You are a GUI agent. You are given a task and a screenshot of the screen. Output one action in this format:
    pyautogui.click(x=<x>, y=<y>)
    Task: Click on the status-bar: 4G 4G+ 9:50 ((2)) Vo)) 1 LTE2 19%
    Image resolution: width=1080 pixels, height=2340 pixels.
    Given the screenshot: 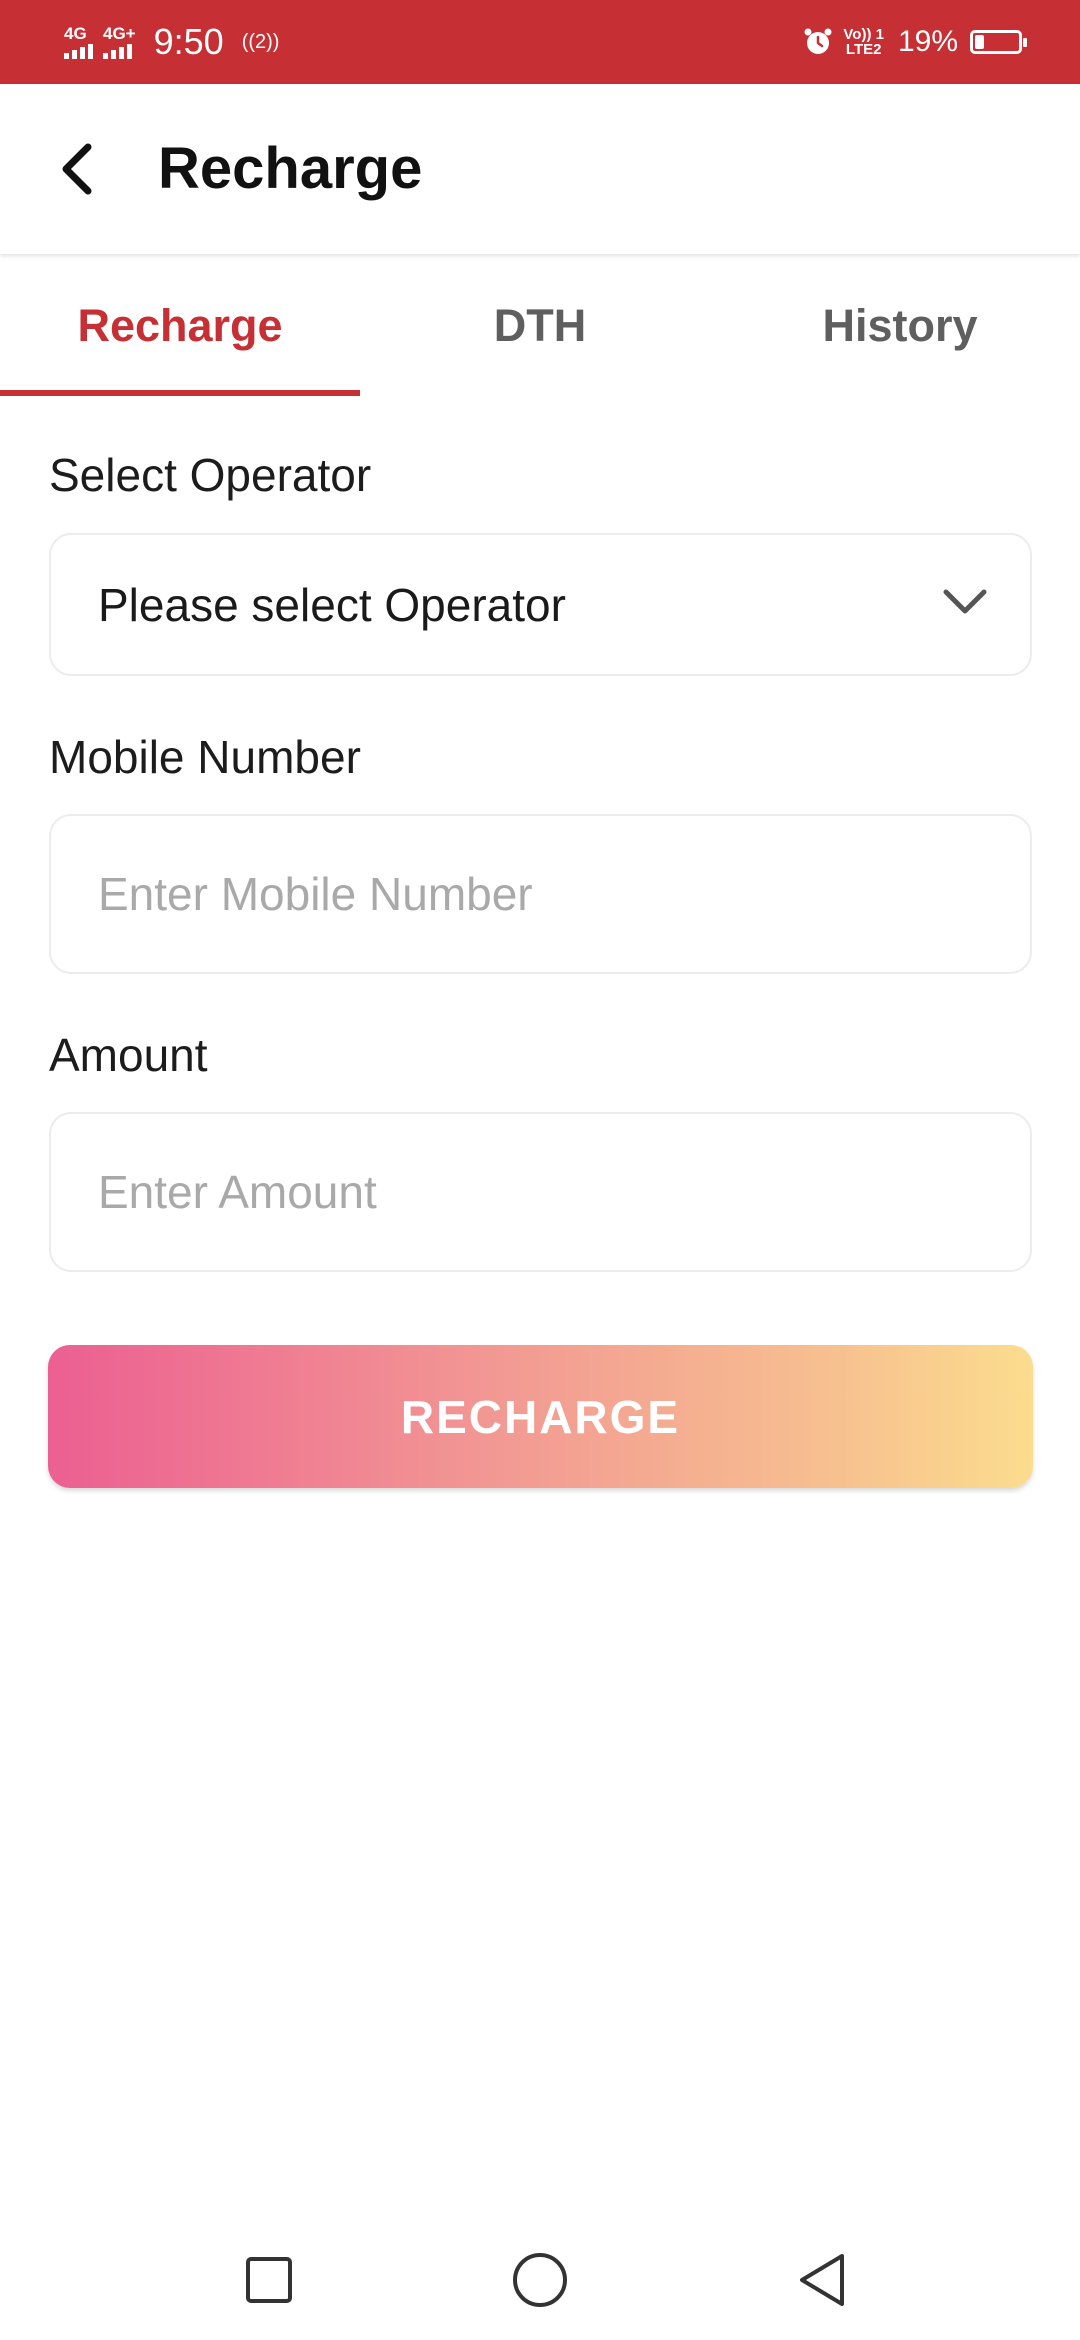 What is the action you would take?
    pyautogui.click(x=540, y=42)
    